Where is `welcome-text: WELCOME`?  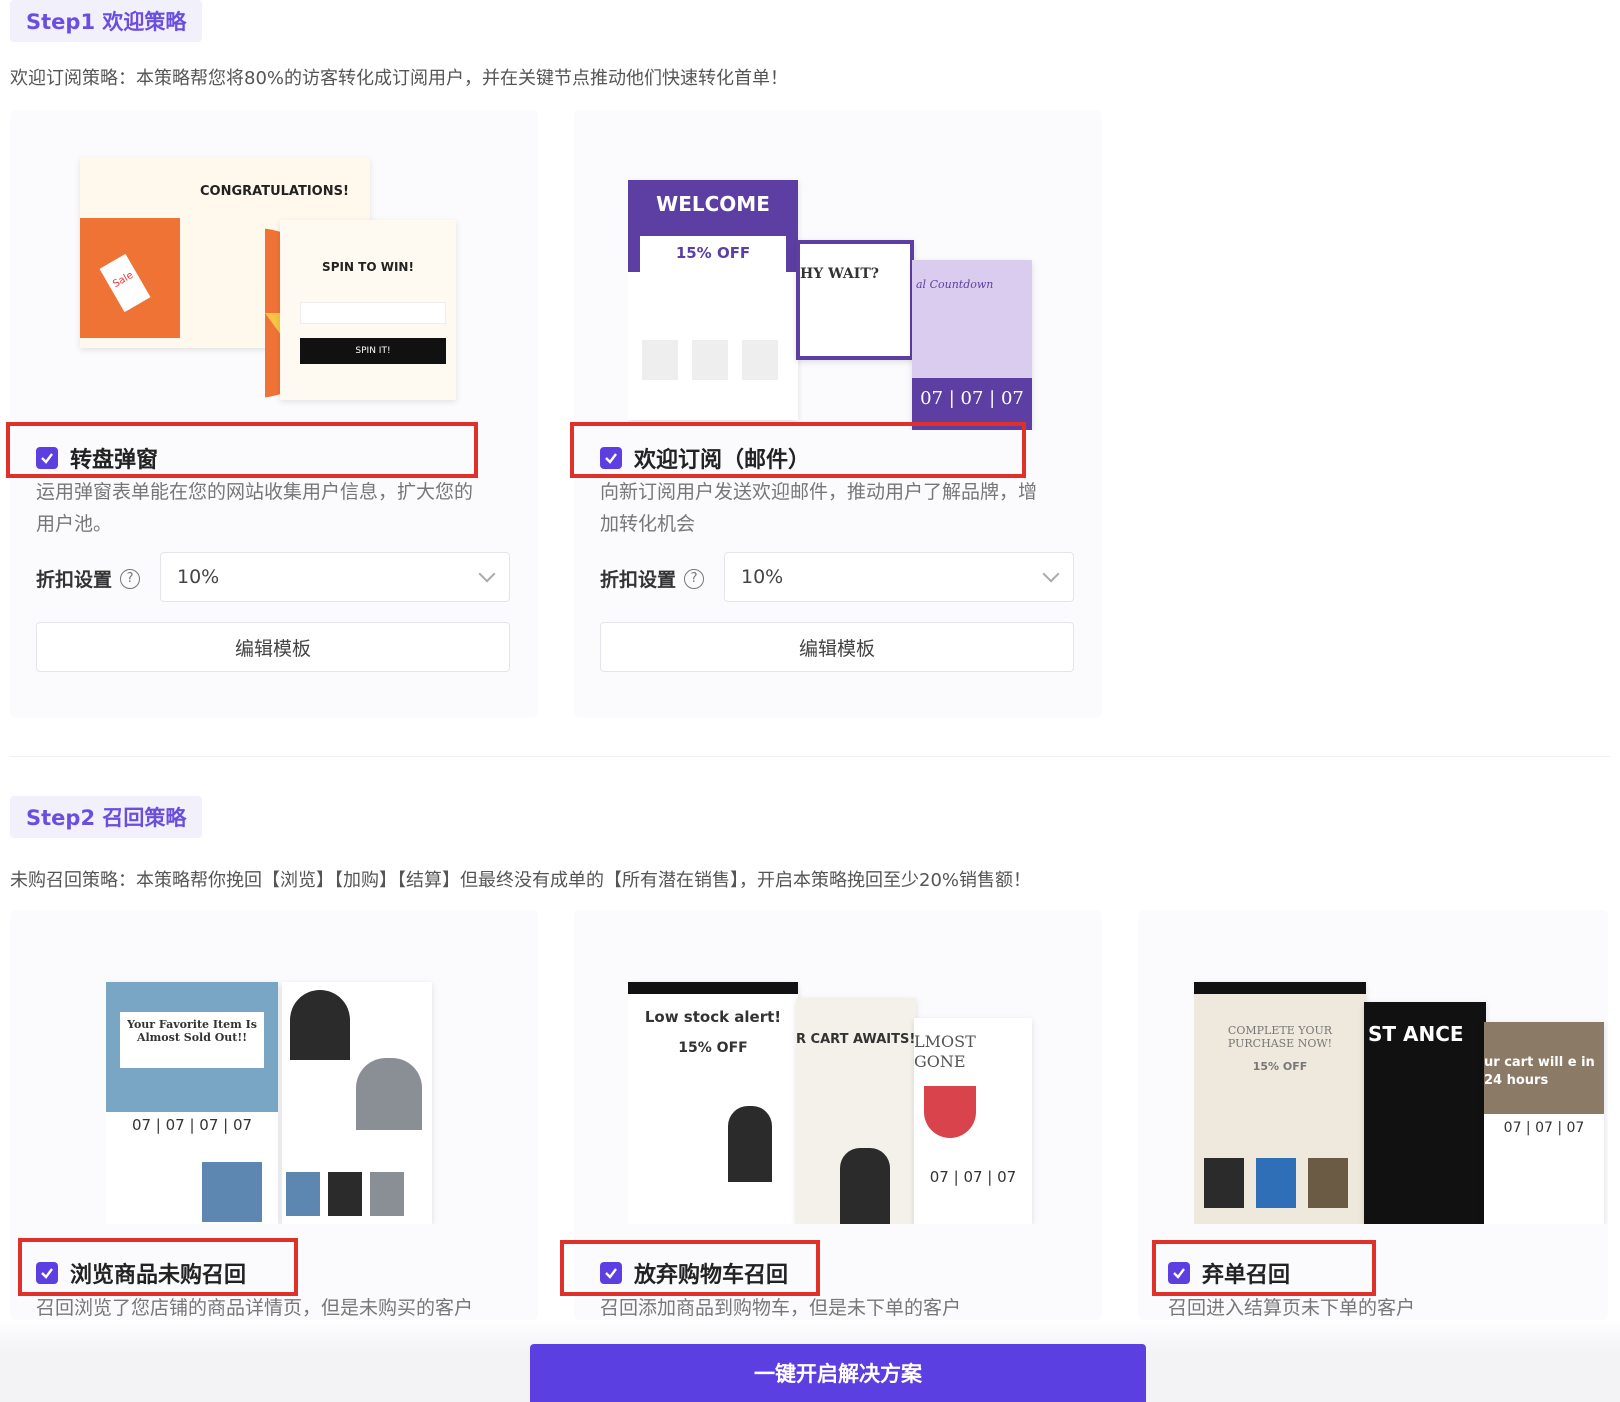 welcome-text: WELCOME is located at coordinates (713, 204).